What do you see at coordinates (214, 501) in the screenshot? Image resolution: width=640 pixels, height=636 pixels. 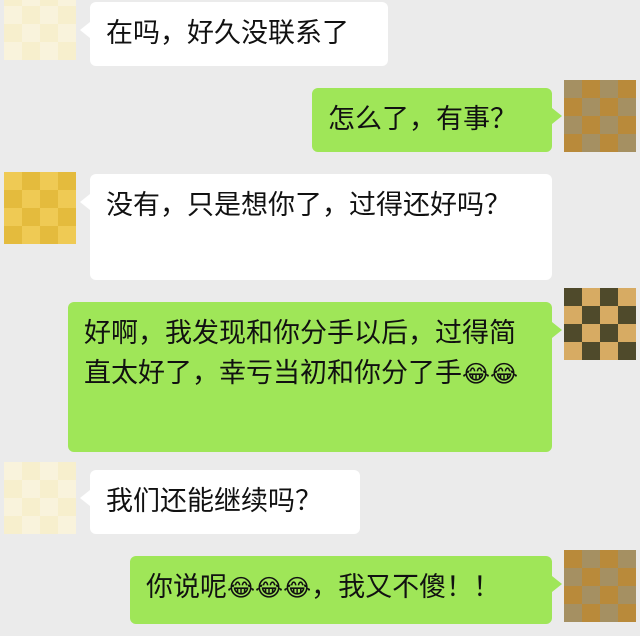 I see `message-text: 我们还能继续吗？` at bounding box center [214, 501].